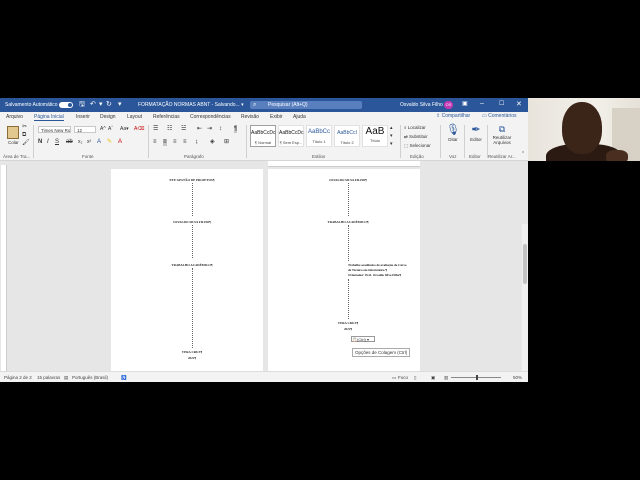 The image size is (640, 480). Describe the element at coordinates (66, 378) in the screenshot. I see `proofing-icon: ▤` at that location.